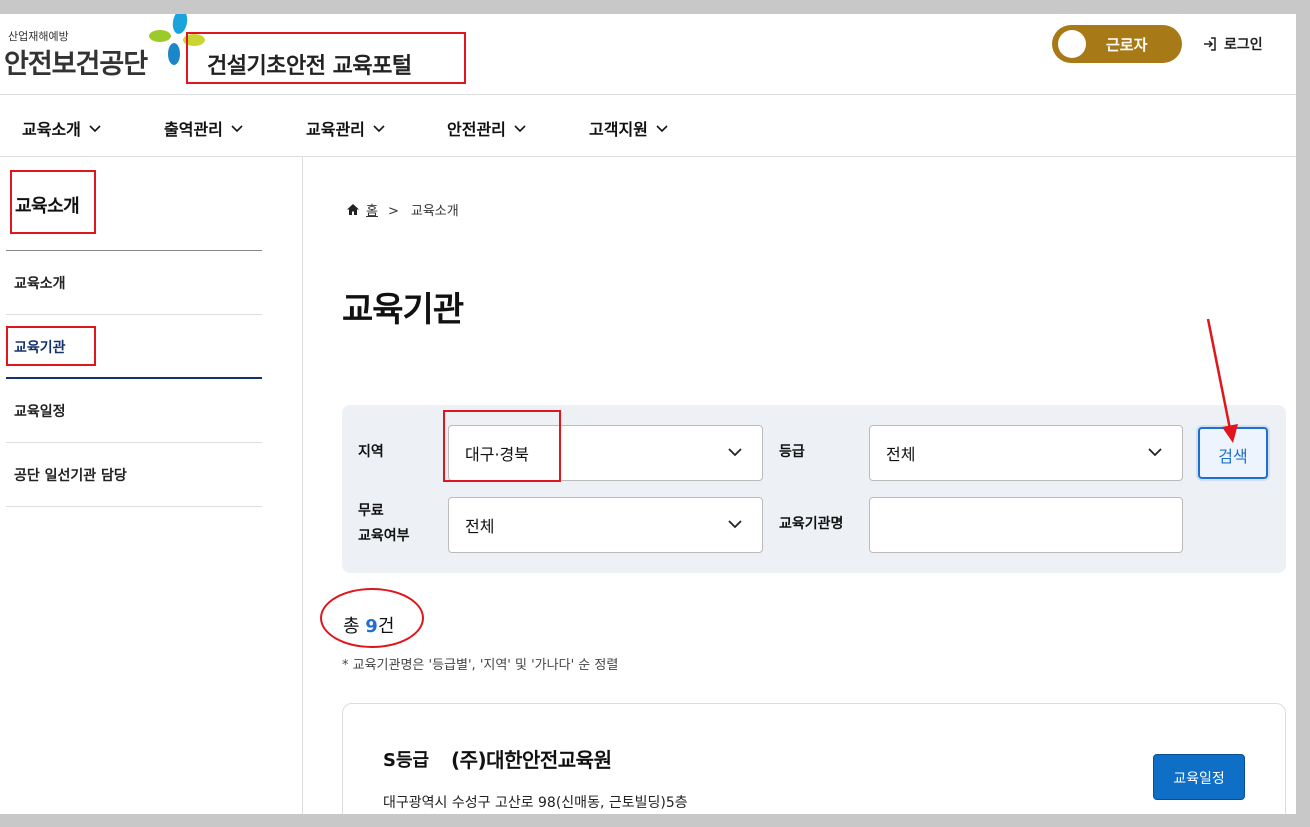  Describe the element at coordinates (406, 760) in the screenshot. I see `card-grade: S등급` at that location.